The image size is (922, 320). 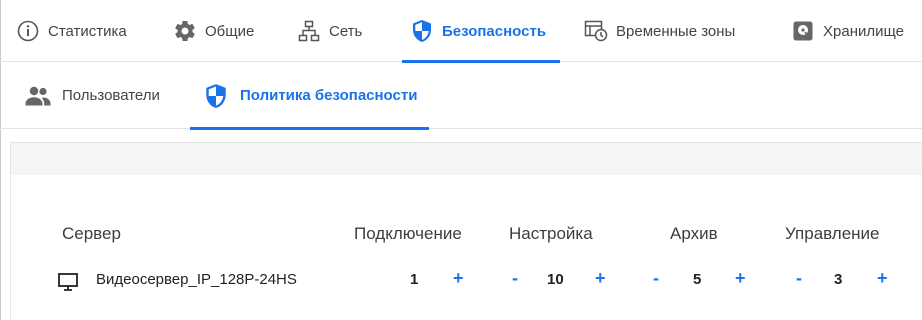 What do you see at coordinates (466, 159) in the screenshot?
I see `panel-header-band` at bounding box center [466, 159].